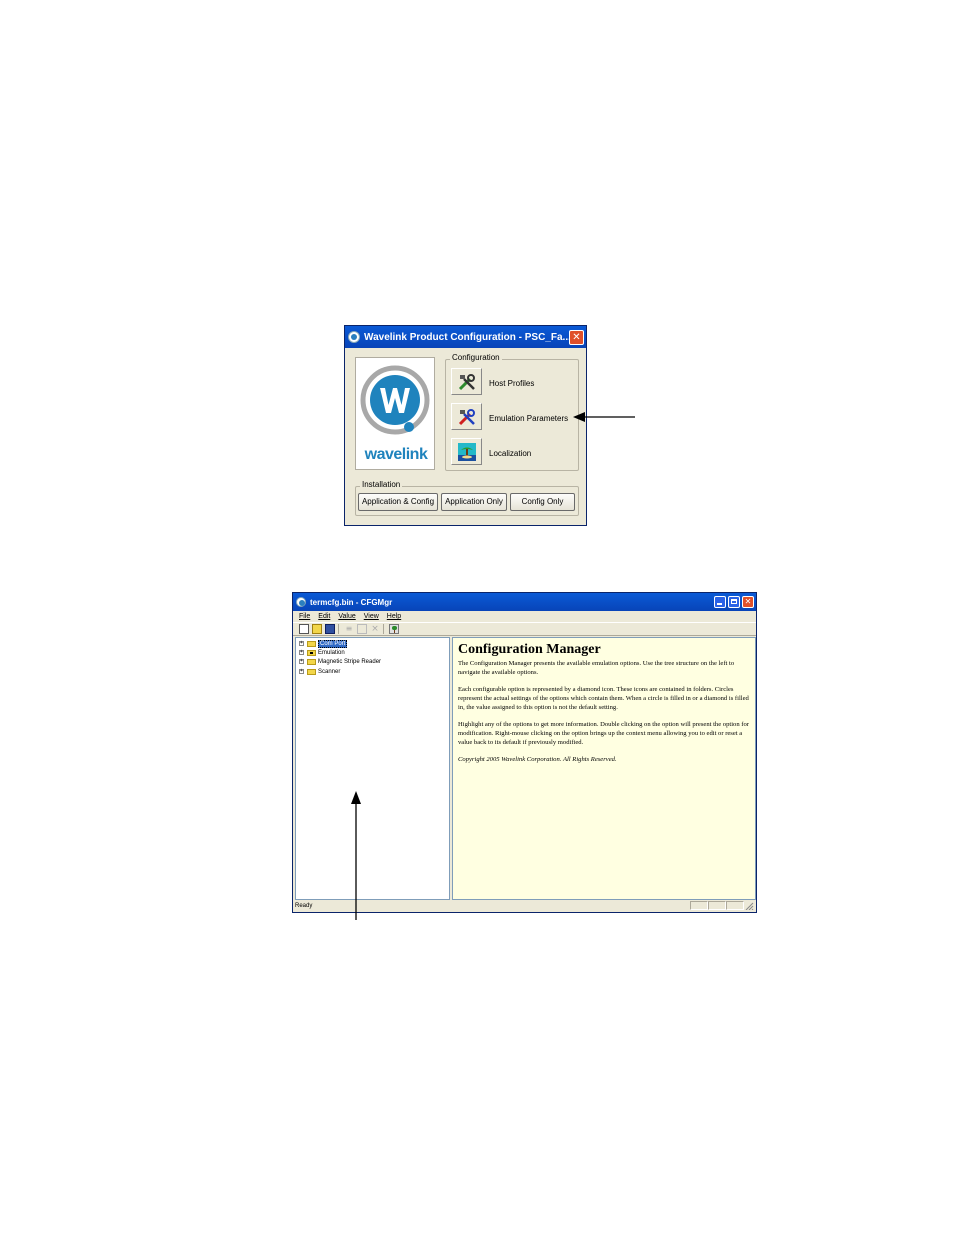  I want to click on save-icon, so click(330, 629).